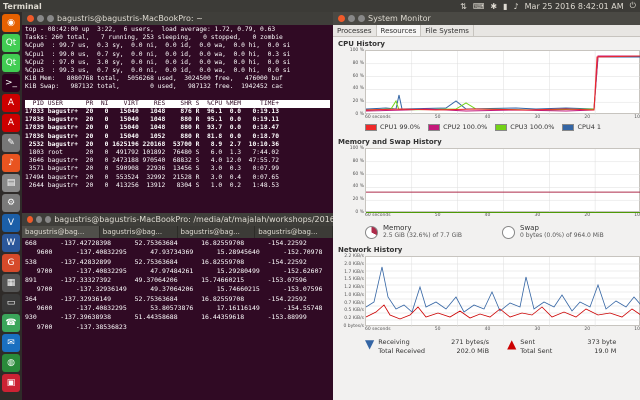  What do you see at coordinates (11, 363) in the screenshot?
I see `maps-launcher: ◍` at bounding box center [11, 363].